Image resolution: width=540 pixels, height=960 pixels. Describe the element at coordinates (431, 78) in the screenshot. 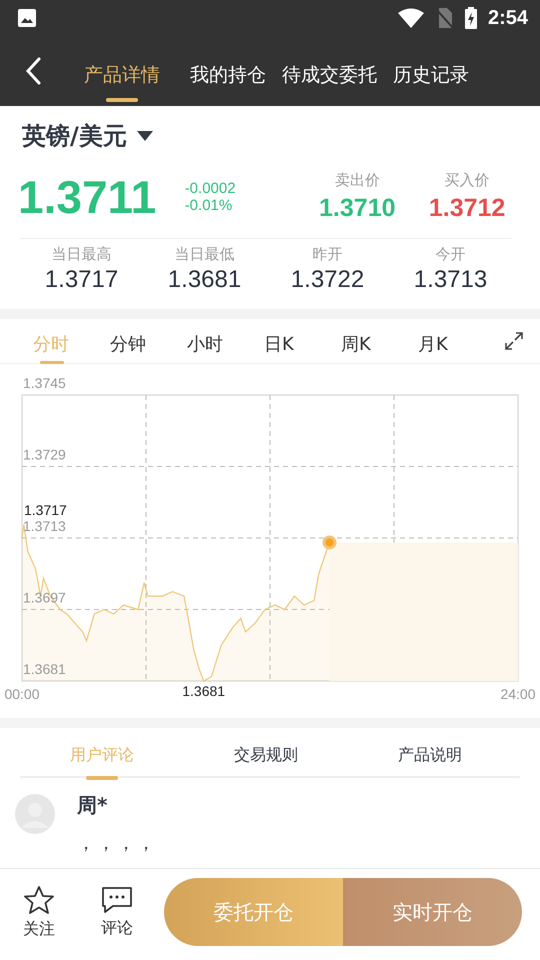

I see `nav-tab: 历史记录` at that location.